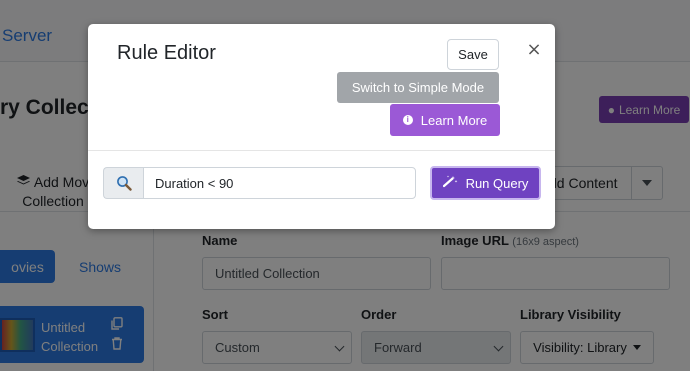 The width and height of the screenshot is (690, 371). I want to click on run-query-label: Run Query, so click(497, 183).